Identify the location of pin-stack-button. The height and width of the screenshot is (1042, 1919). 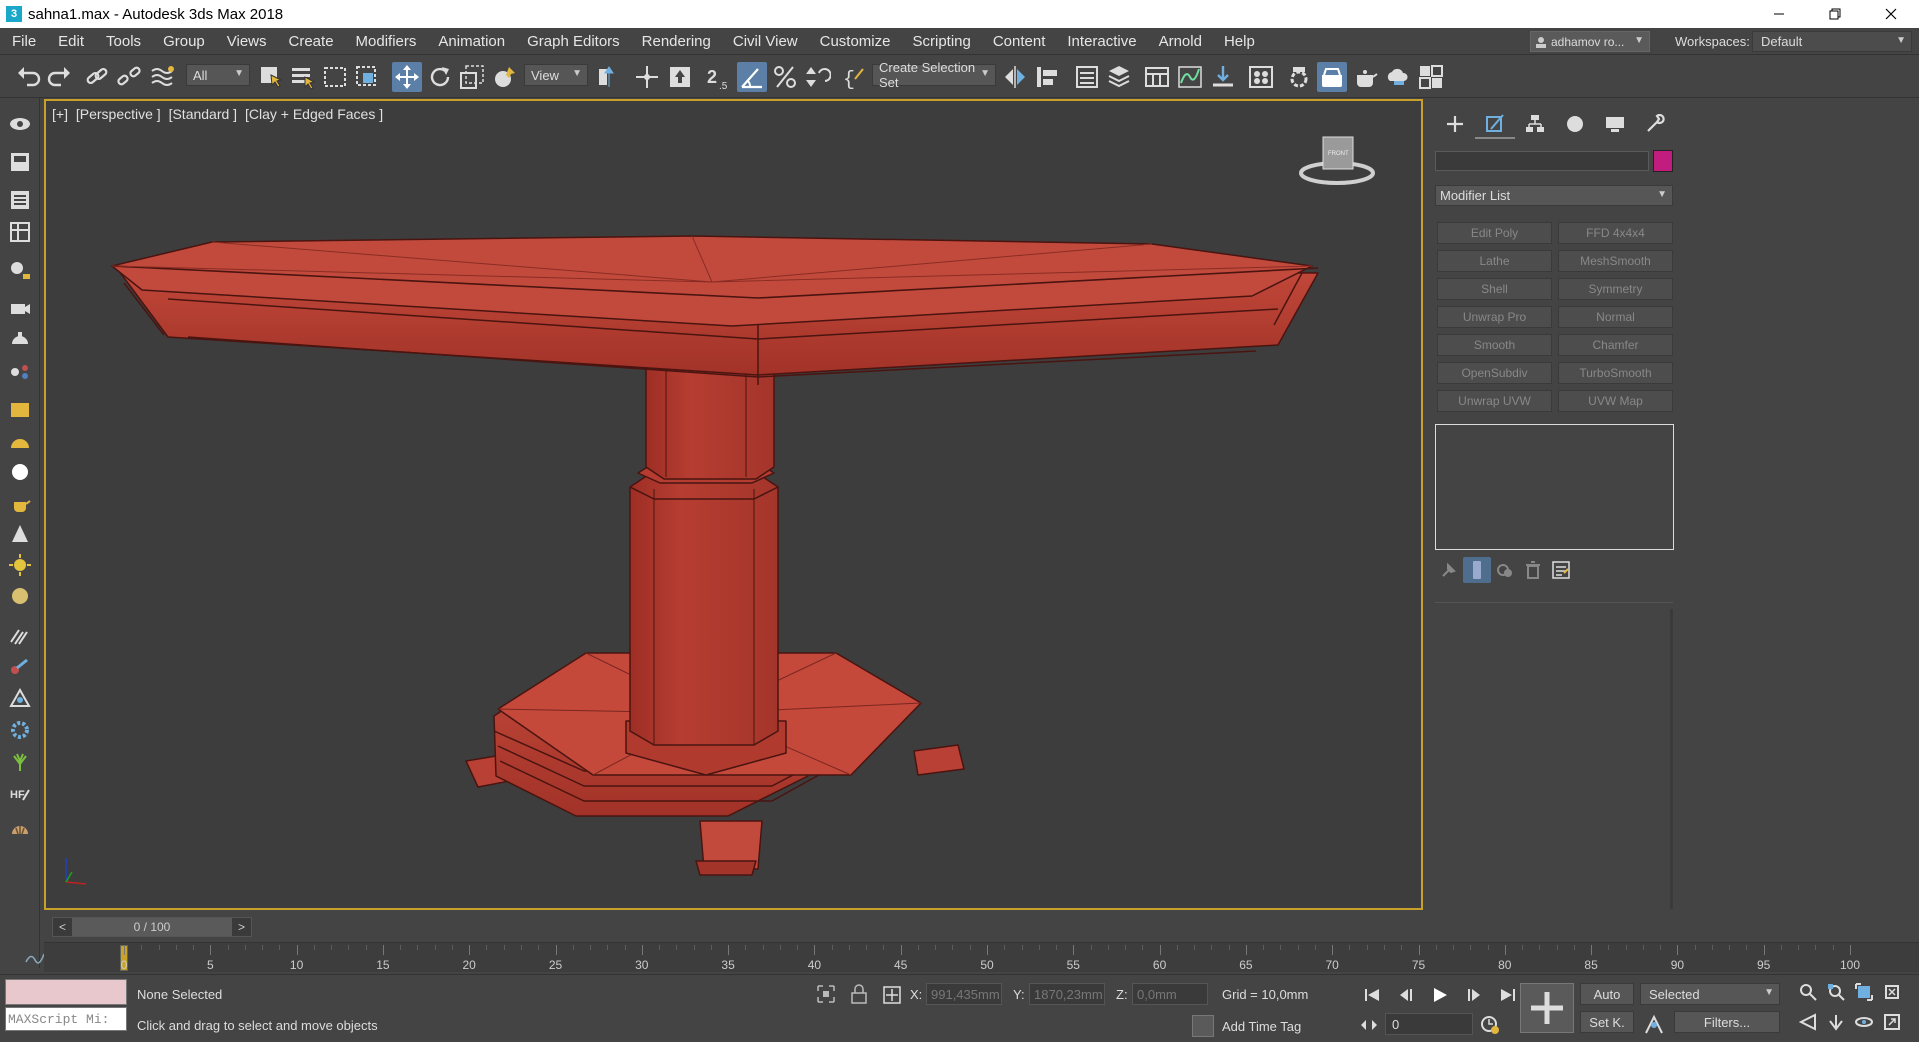
(1449, 570).